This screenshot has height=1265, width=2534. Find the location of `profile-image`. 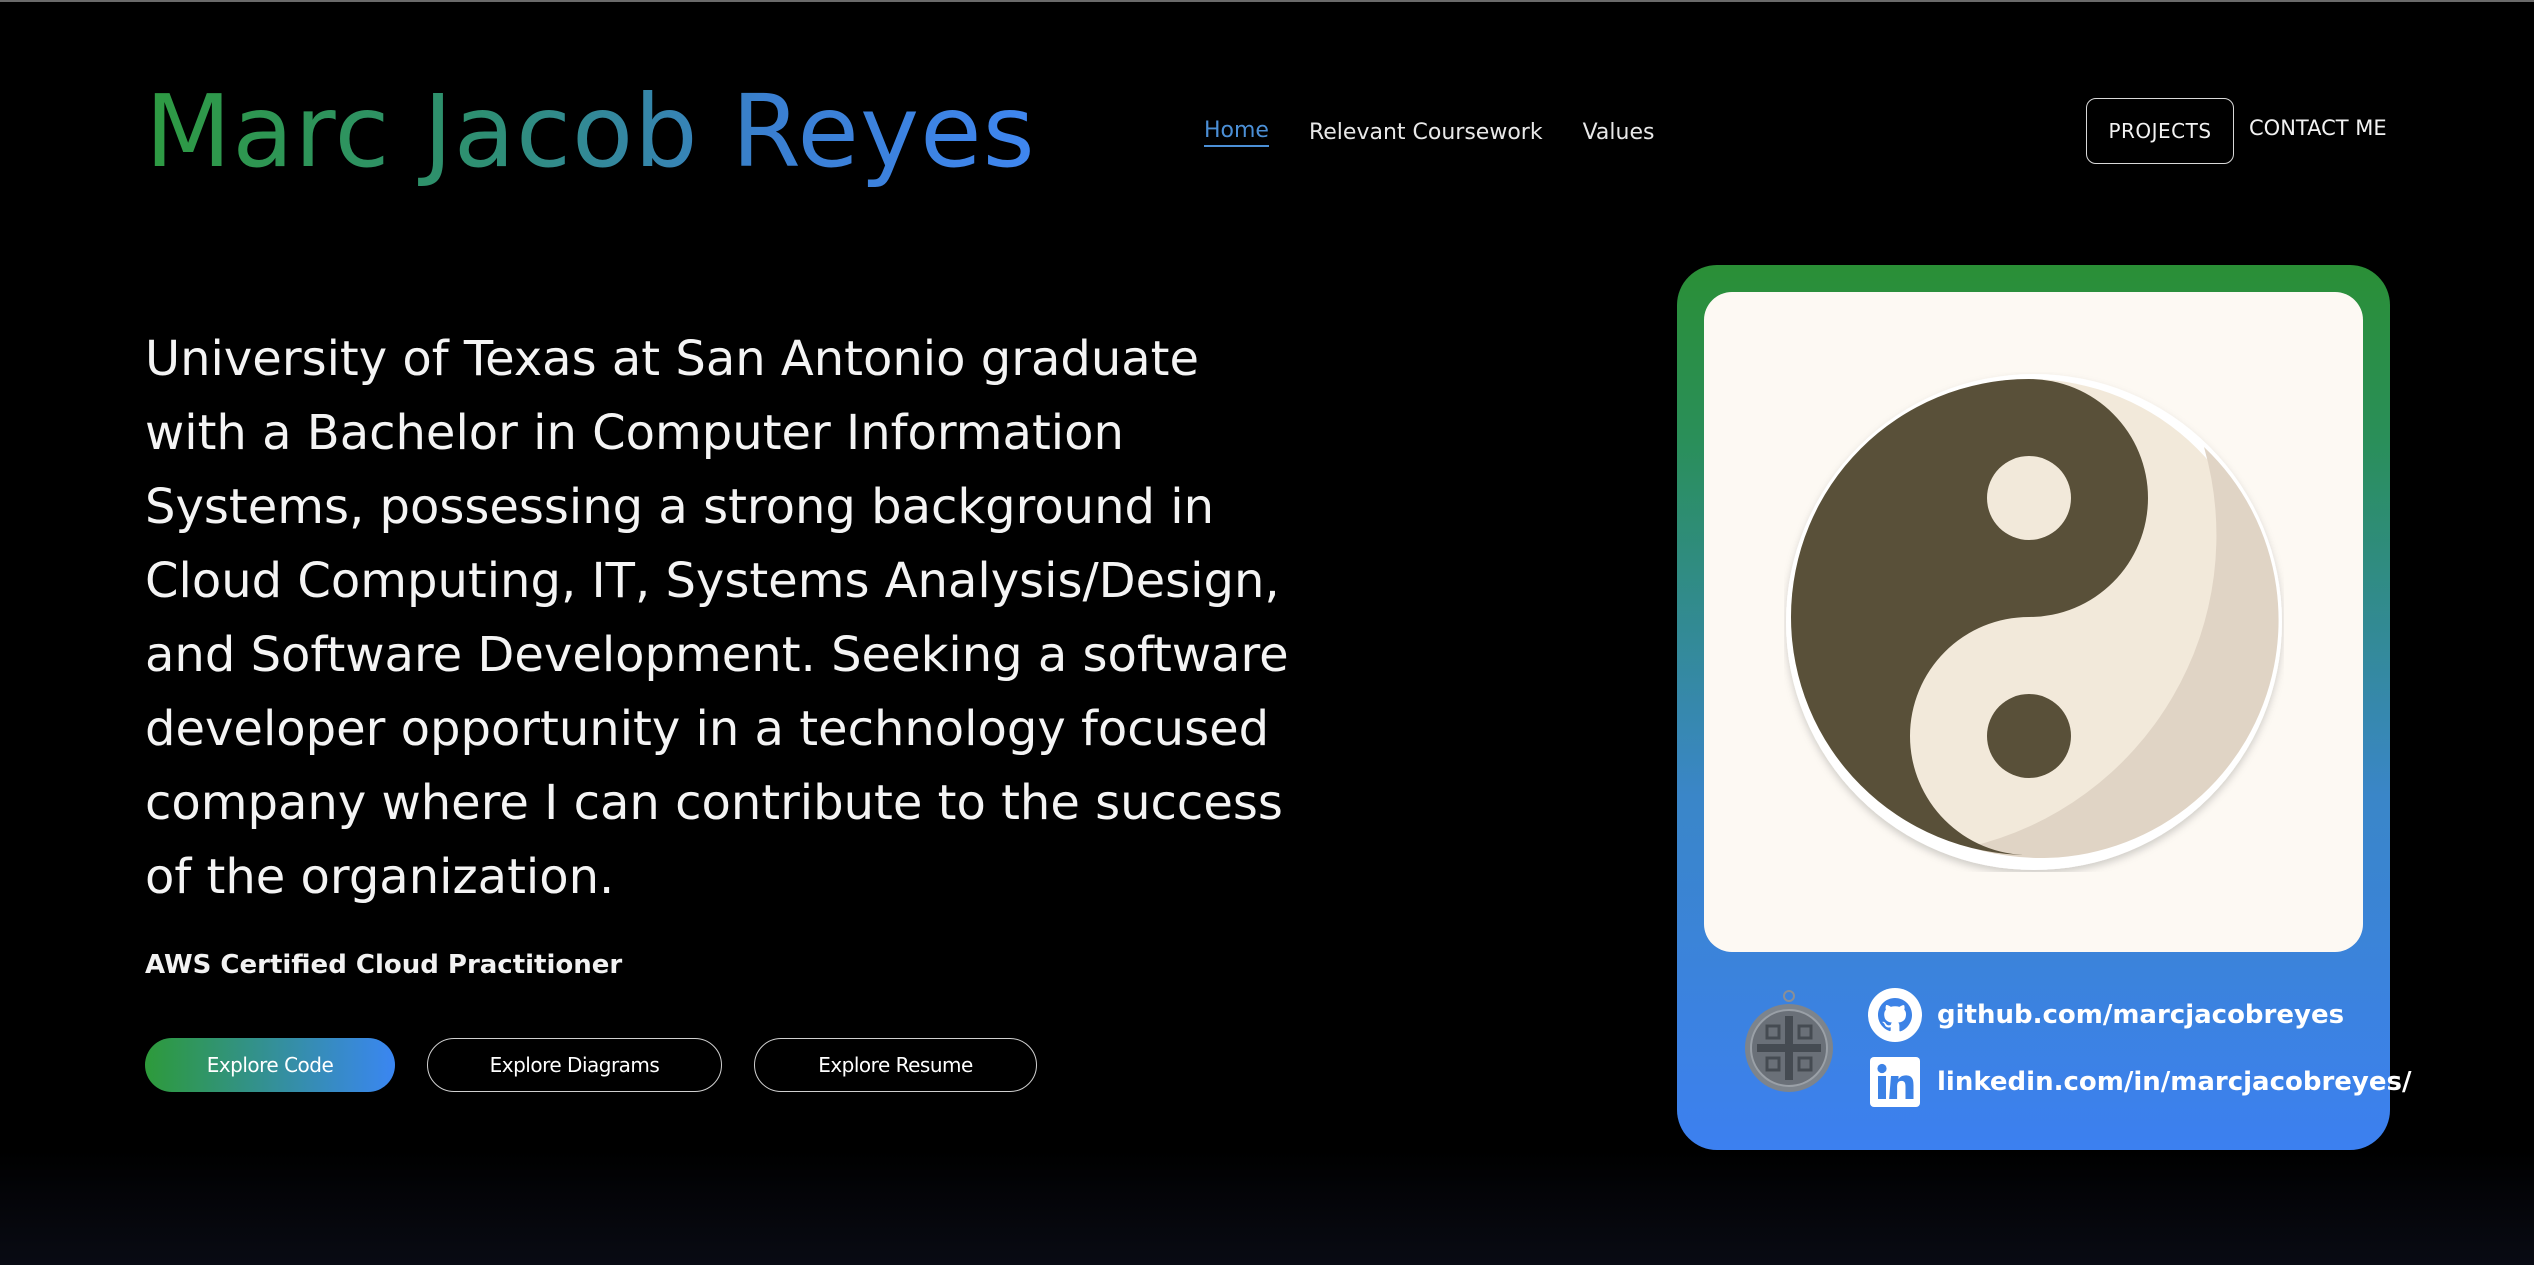

profile-image is located at coordinates (2033, 622).